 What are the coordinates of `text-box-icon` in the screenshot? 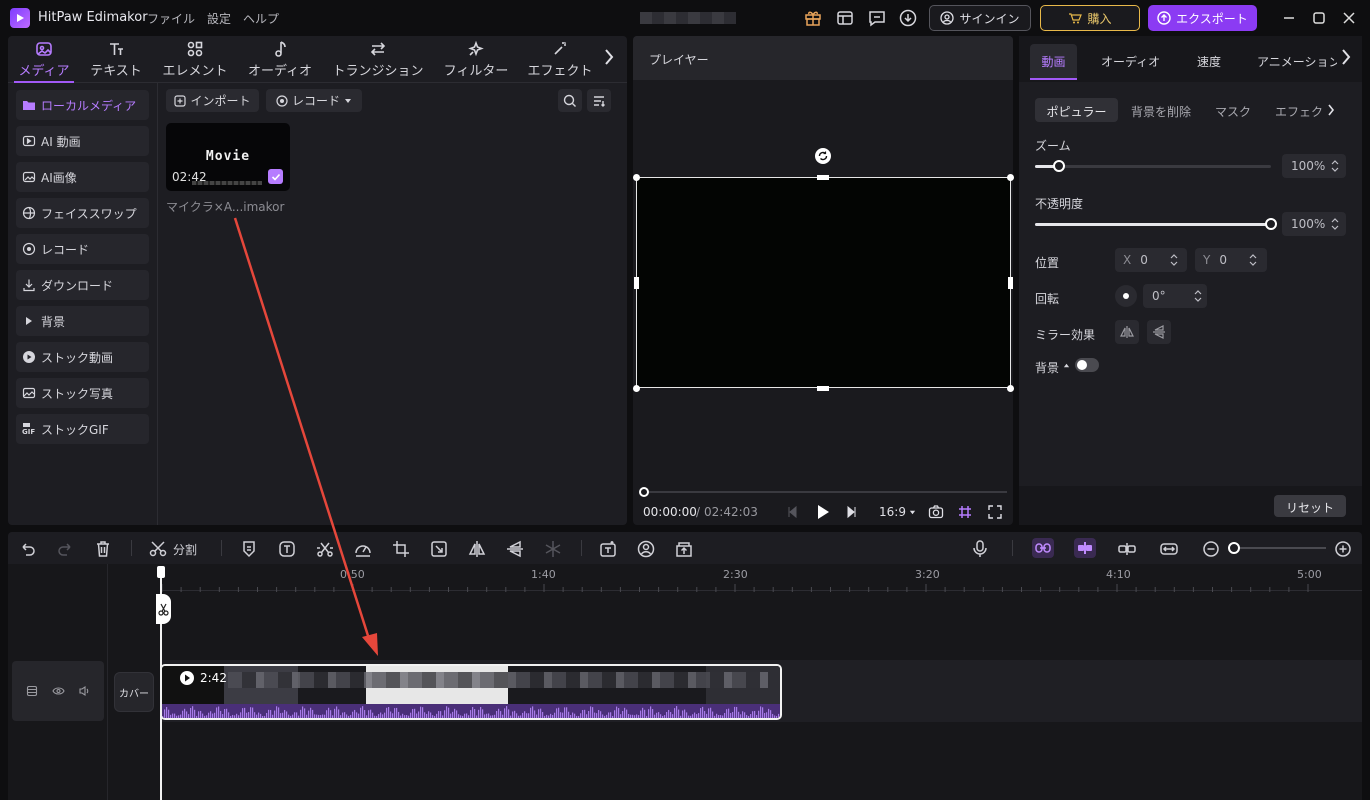 It's located at (287, 549).